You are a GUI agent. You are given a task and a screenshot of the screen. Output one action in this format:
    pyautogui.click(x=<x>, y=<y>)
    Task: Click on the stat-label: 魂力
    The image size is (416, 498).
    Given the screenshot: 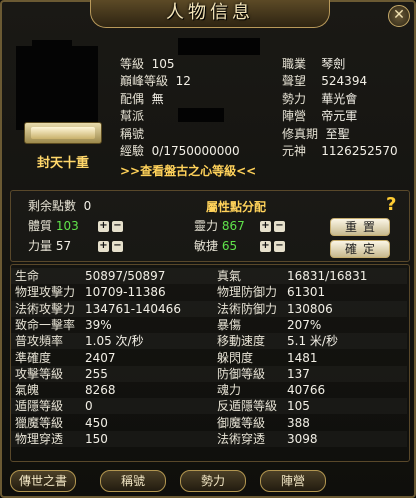 What is the action you would take?
    pyautogui.click(x=229, y=390)
    